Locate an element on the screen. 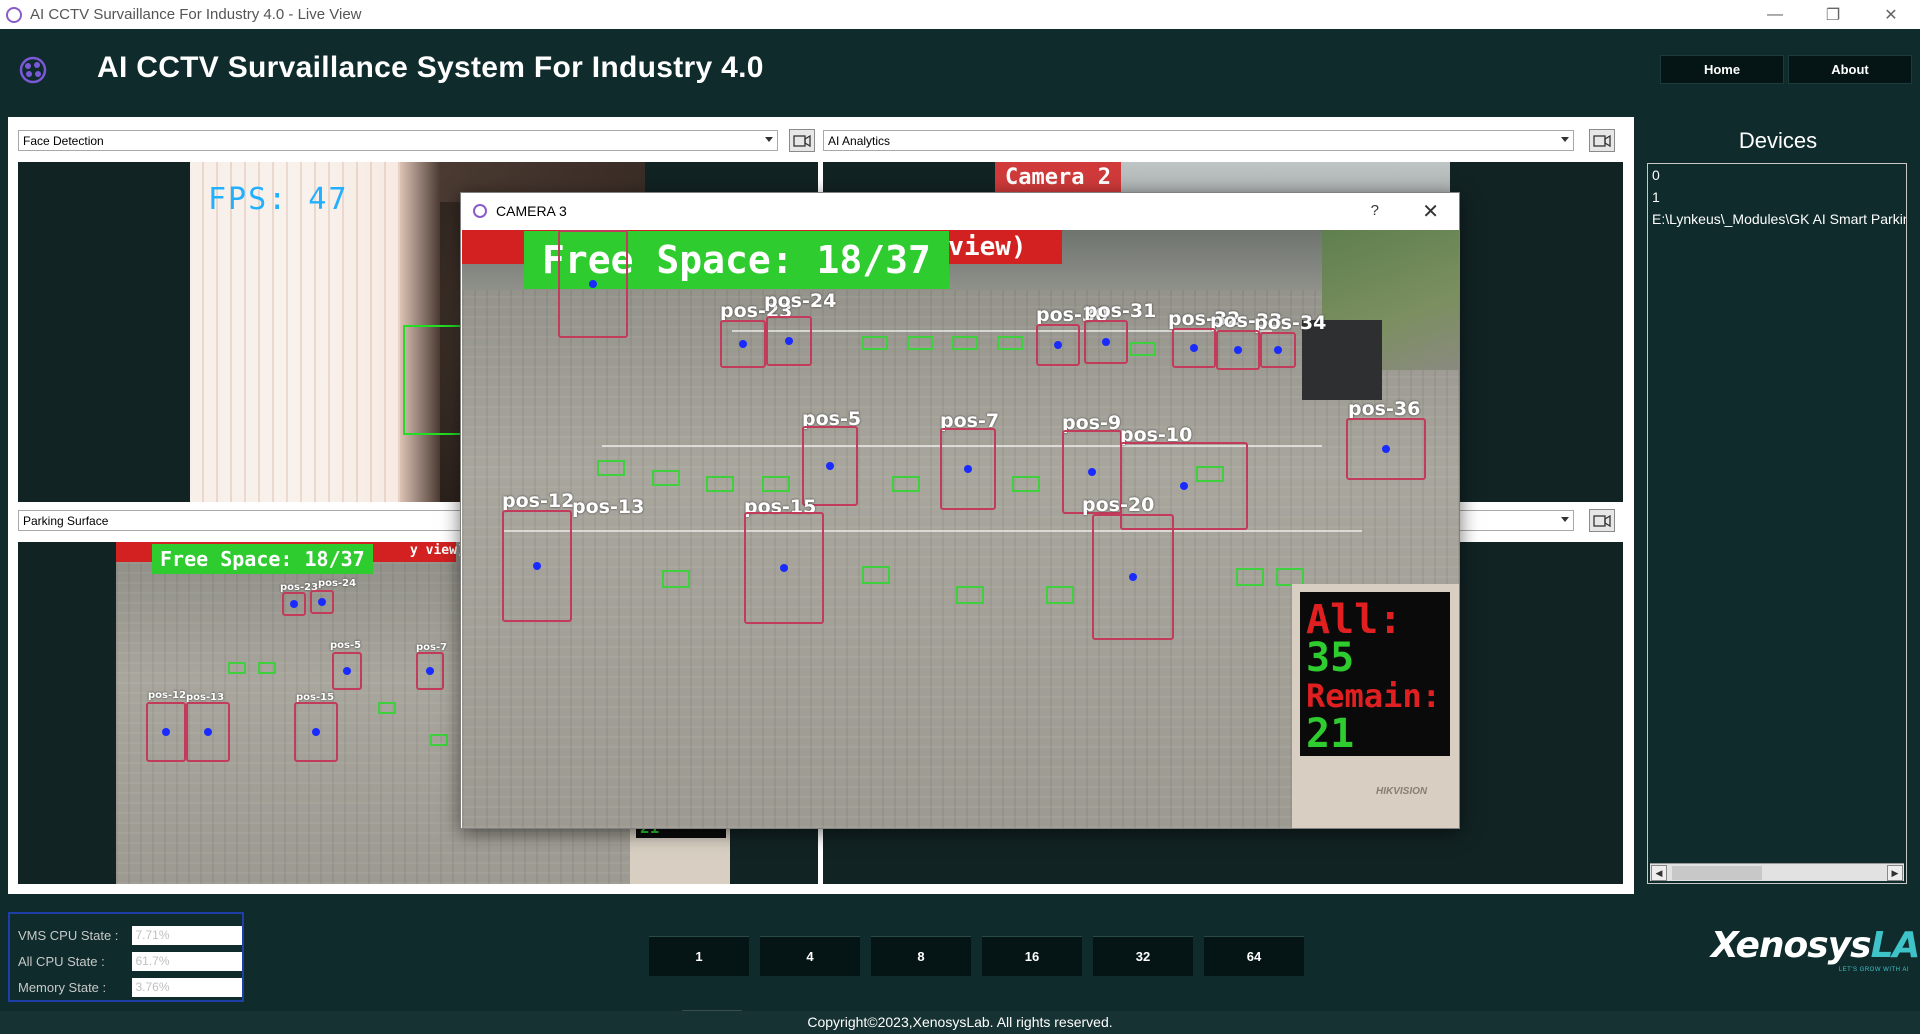  home-button: Home is located at coordinates (1722, 69).